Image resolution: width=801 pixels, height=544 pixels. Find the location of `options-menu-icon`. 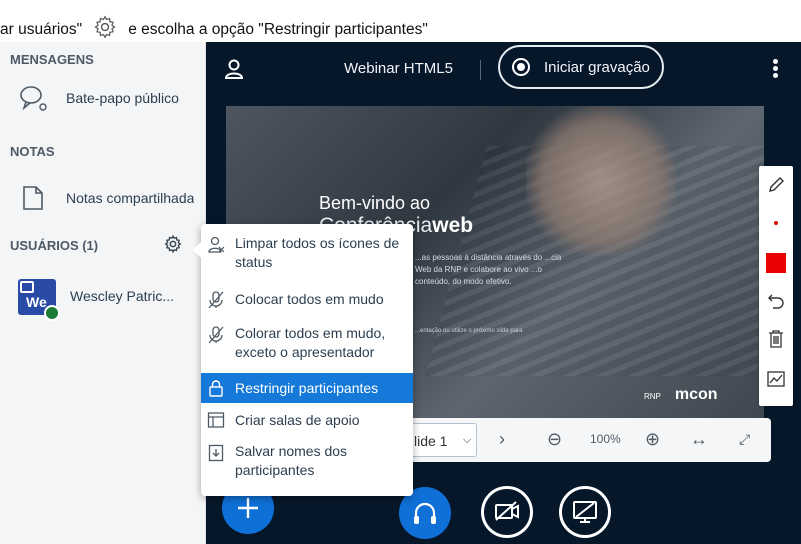

options-menu-icon is located at coordinates (776, 69).